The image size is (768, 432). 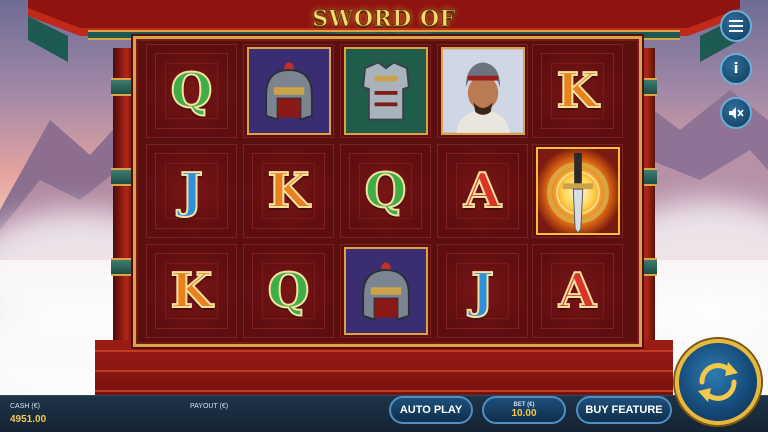 I want to click on sword-icon, so click(x=577, y=191).